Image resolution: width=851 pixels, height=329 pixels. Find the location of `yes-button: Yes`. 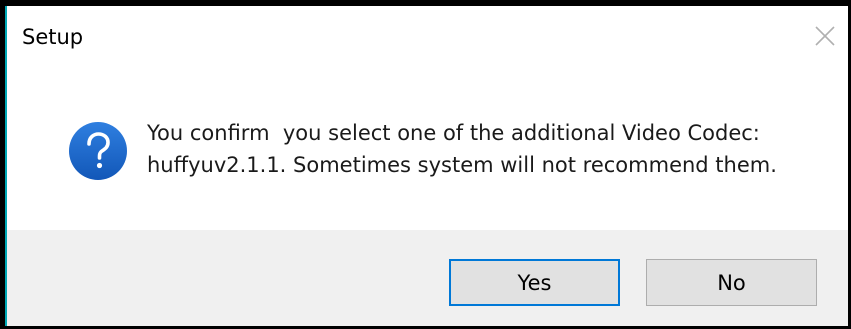

yes-button: Yes is located at coordinates (534, 282).